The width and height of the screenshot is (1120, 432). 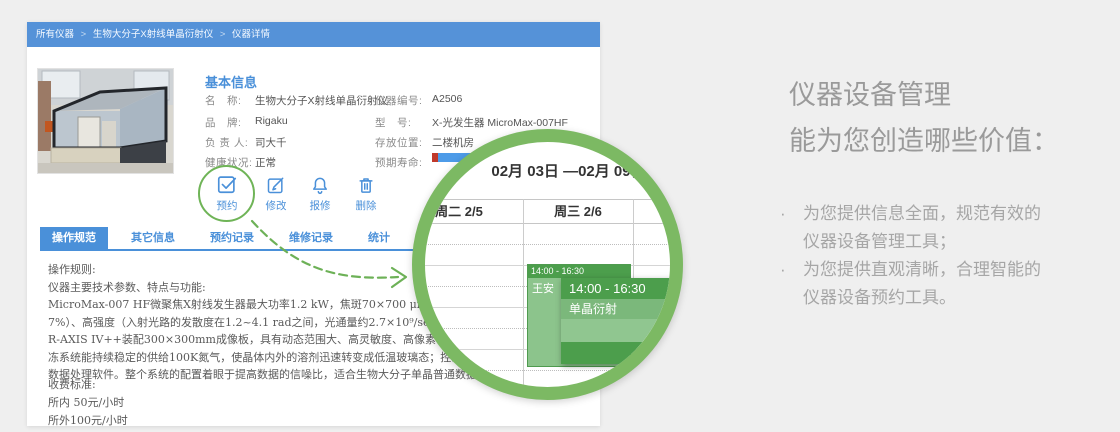 What do you see at coordinates (447, 99) in the screenshot?
I see `field-value-serial: A2506` at bounding box center [447, 99].